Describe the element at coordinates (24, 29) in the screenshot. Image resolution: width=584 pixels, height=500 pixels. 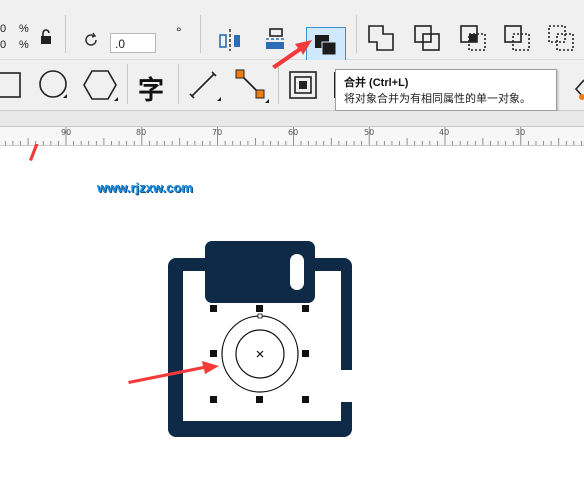
I see `scale-x-percent: %` at that location.